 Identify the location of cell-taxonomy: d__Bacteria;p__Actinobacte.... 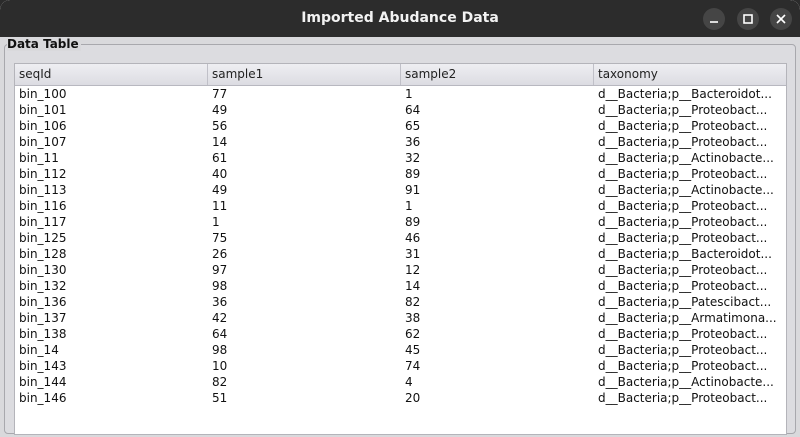
(686, 190).